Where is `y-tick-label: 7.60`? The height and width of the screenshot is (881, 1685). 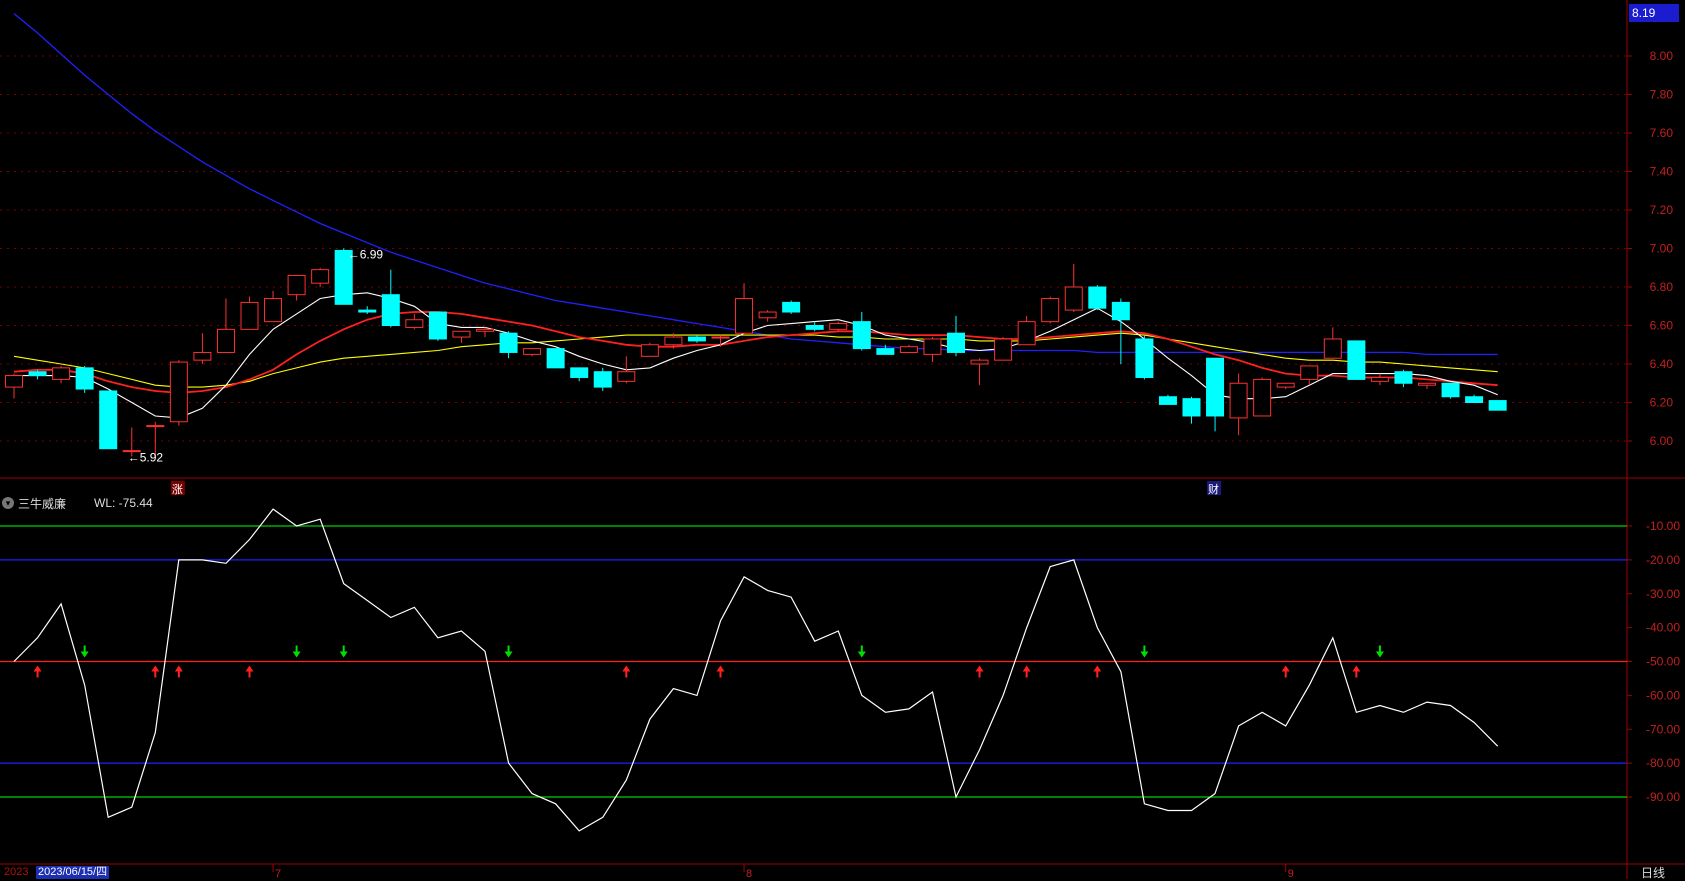 y-tick-label: 7.60 is located at coordinates (1662, 133).